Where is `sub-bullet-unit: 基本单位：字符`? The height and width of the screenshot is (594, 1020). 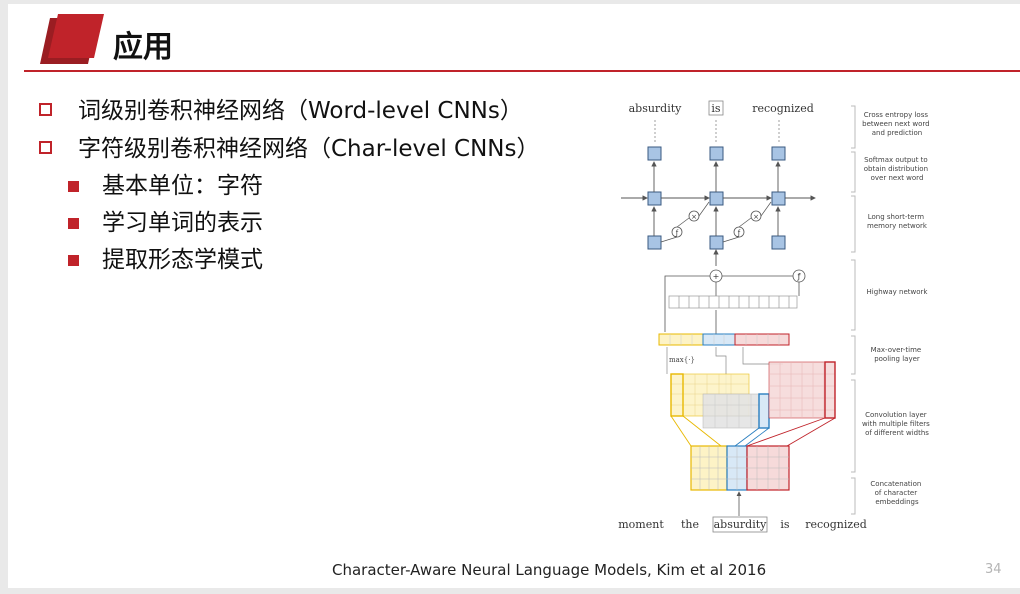
sub-bullet-unit: 基本单位：字符 is located at coordinates (288, 186).